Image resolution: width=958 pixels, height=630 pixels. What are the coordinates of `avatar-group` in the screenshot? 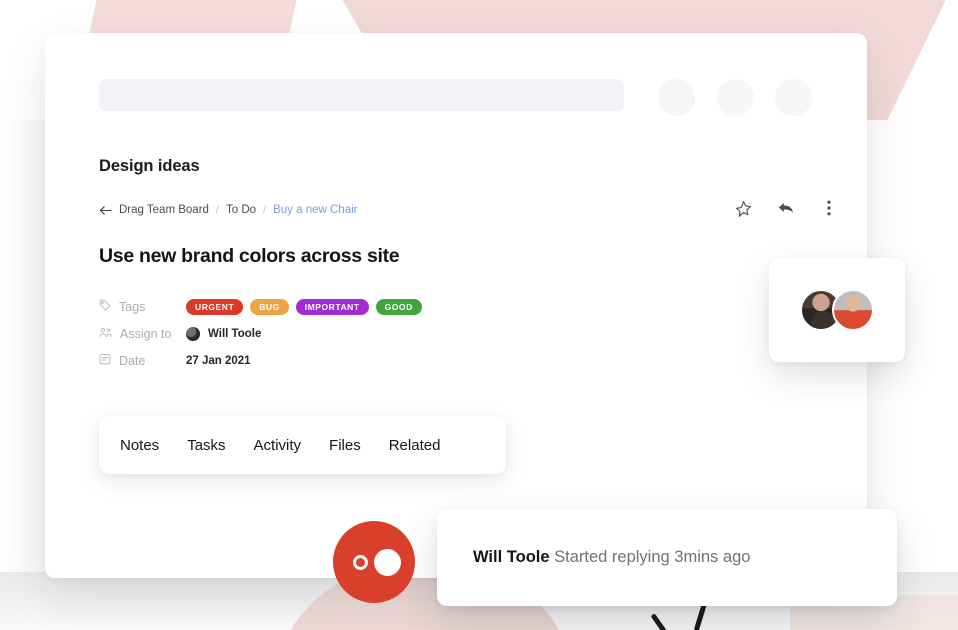 It's located at (837, 310).